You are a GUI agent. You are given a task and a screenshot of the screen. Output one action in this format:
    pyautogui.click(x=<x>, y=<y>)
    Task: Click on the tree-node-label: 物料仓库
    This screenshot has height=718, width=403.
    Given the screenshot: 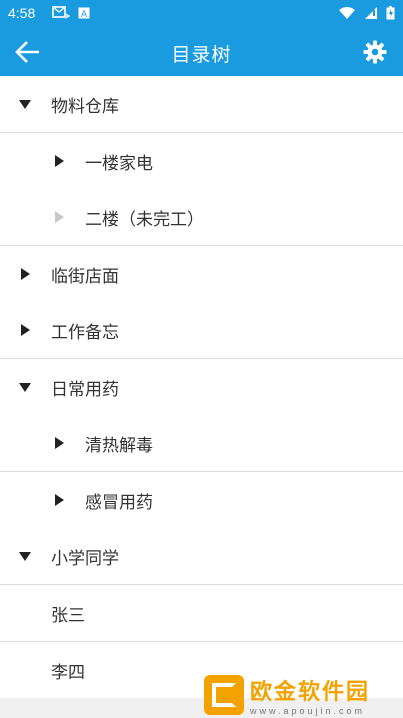 What is the action you would take?
    pyautogui.click(x=85, y=106)
    